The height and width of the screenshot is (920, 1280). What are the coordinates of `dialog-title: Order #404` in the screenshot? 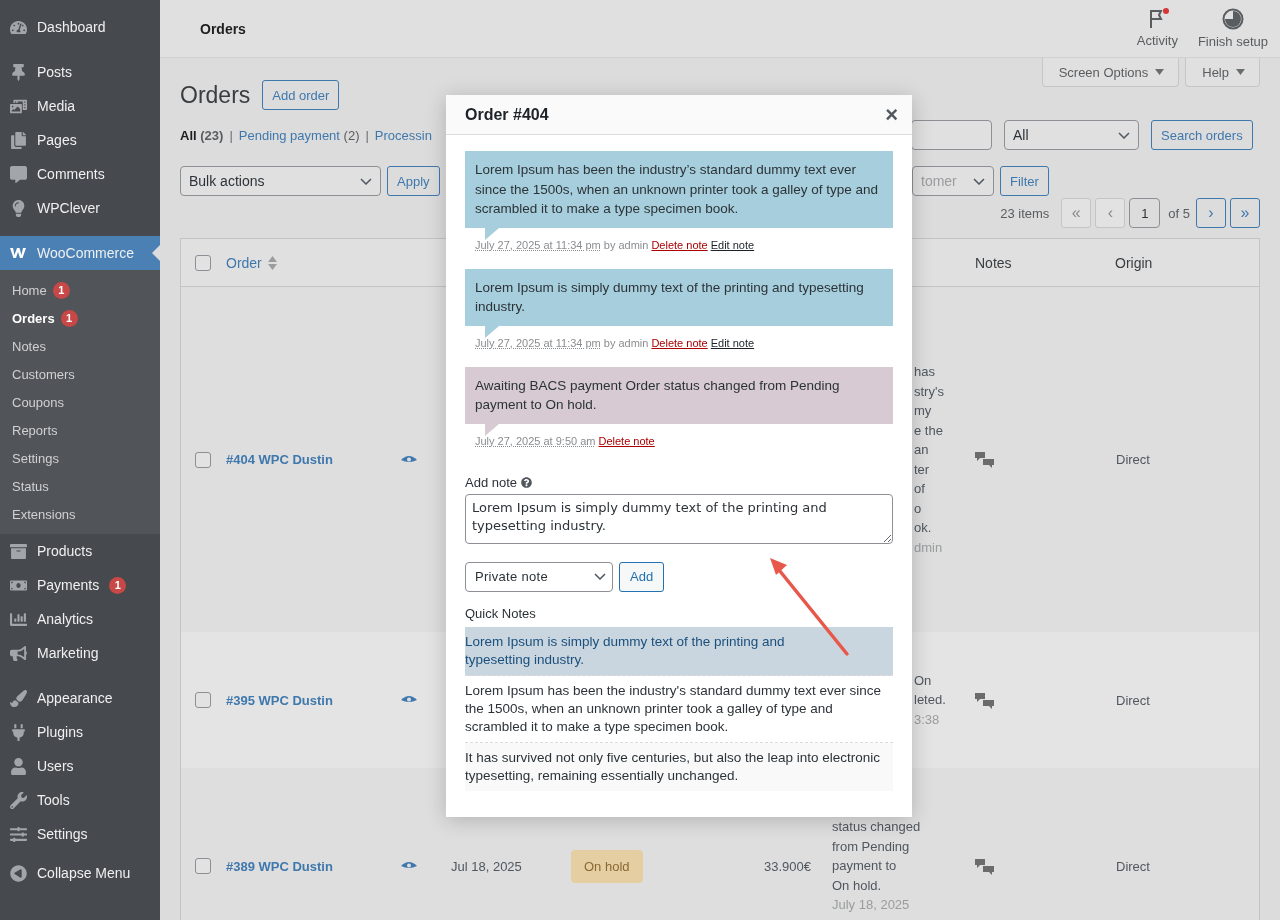 It's located at (507, 114).